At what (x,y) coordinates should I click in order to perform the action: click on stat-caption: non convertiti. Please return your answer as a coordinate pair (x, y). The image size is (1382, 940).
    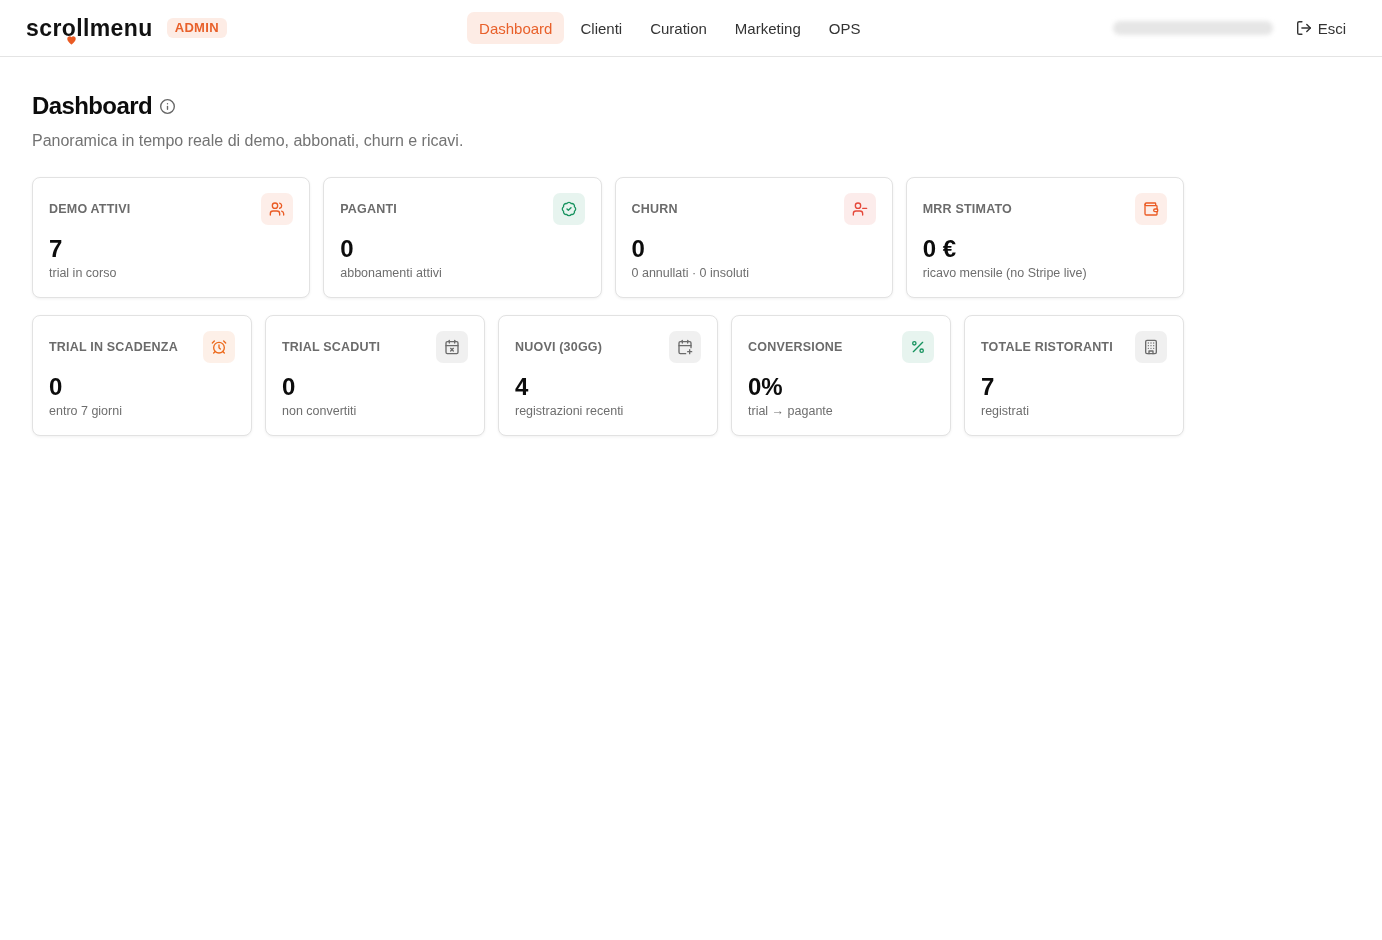
    Looking at the image, I should click on (320, 411).